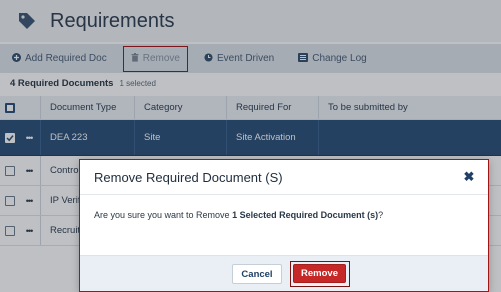 The height and width of the screenshot is (292, 501). Describe the element at coordinates (284, 273) in the screenshot. I see `dialog-footer: Cancel Remove` at that location.